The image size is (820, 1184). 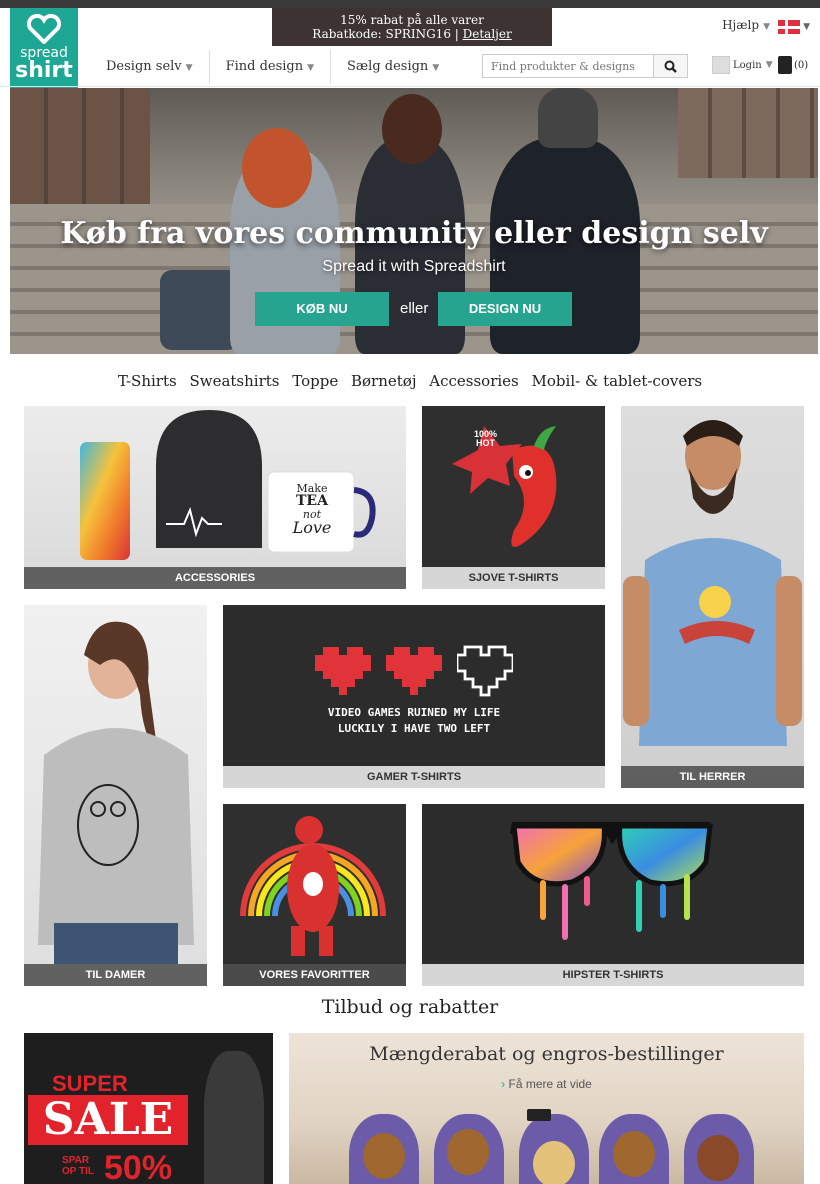 What do you see at coordinates (383, 381) in the screenshot?
I see `category-bornetoj: Børnetøj` at bounding box center [383, 381].